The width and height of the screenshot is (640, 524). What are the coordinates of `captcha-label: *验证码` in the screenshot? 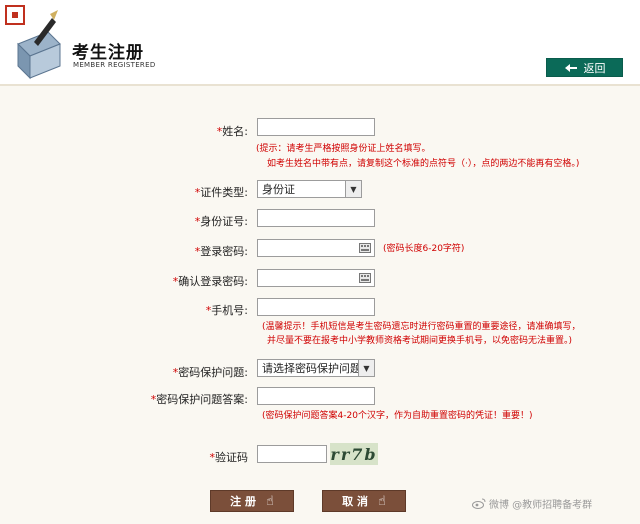 It's located at (229, 457).